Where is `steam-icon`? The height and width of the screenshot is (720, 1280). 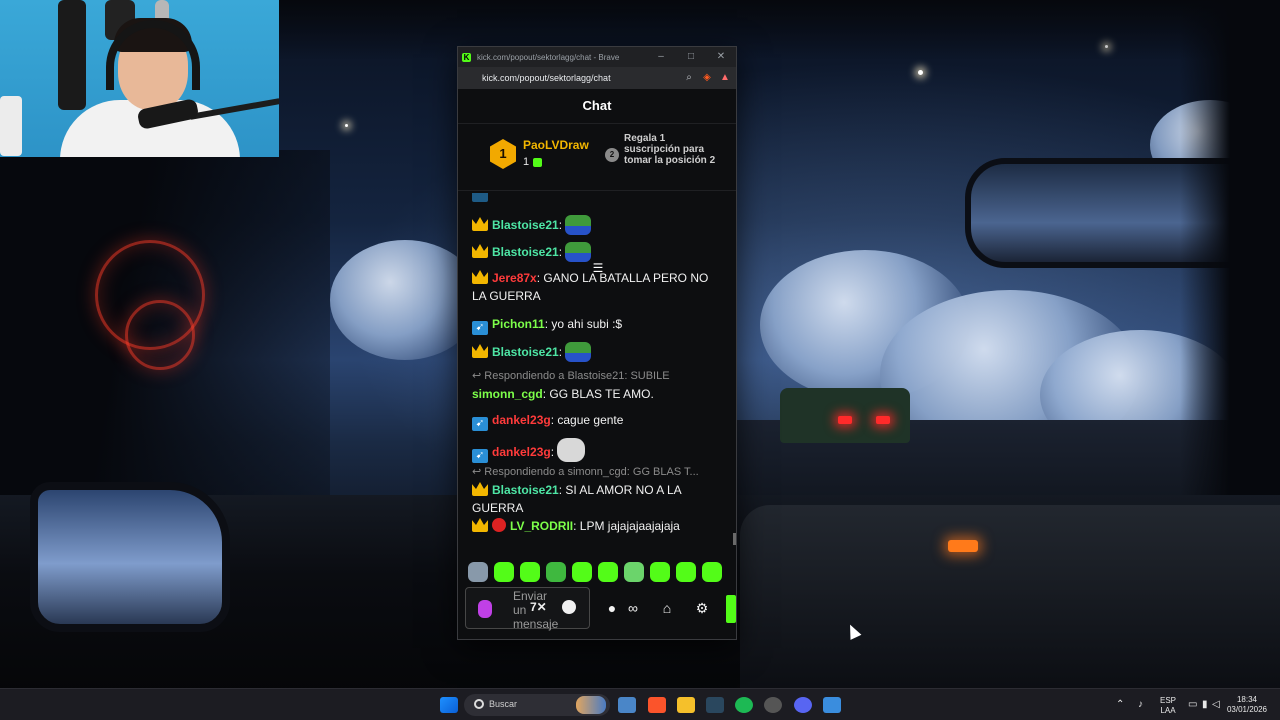
steam-icon is located at coordinates (715, 705).